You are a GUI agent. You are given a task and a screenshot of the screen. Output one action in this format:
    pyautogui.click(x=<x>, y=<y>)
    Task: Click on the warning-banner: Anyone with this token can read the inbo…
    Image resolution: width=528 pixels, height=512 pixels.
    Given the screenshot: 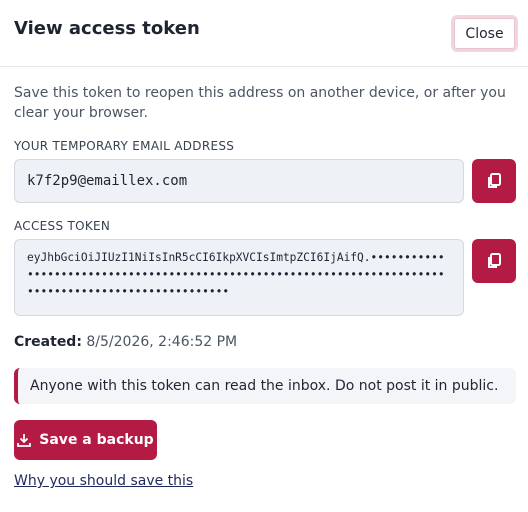 What is the action you would take?
    pyautogui.click(x=265, y=386)
    